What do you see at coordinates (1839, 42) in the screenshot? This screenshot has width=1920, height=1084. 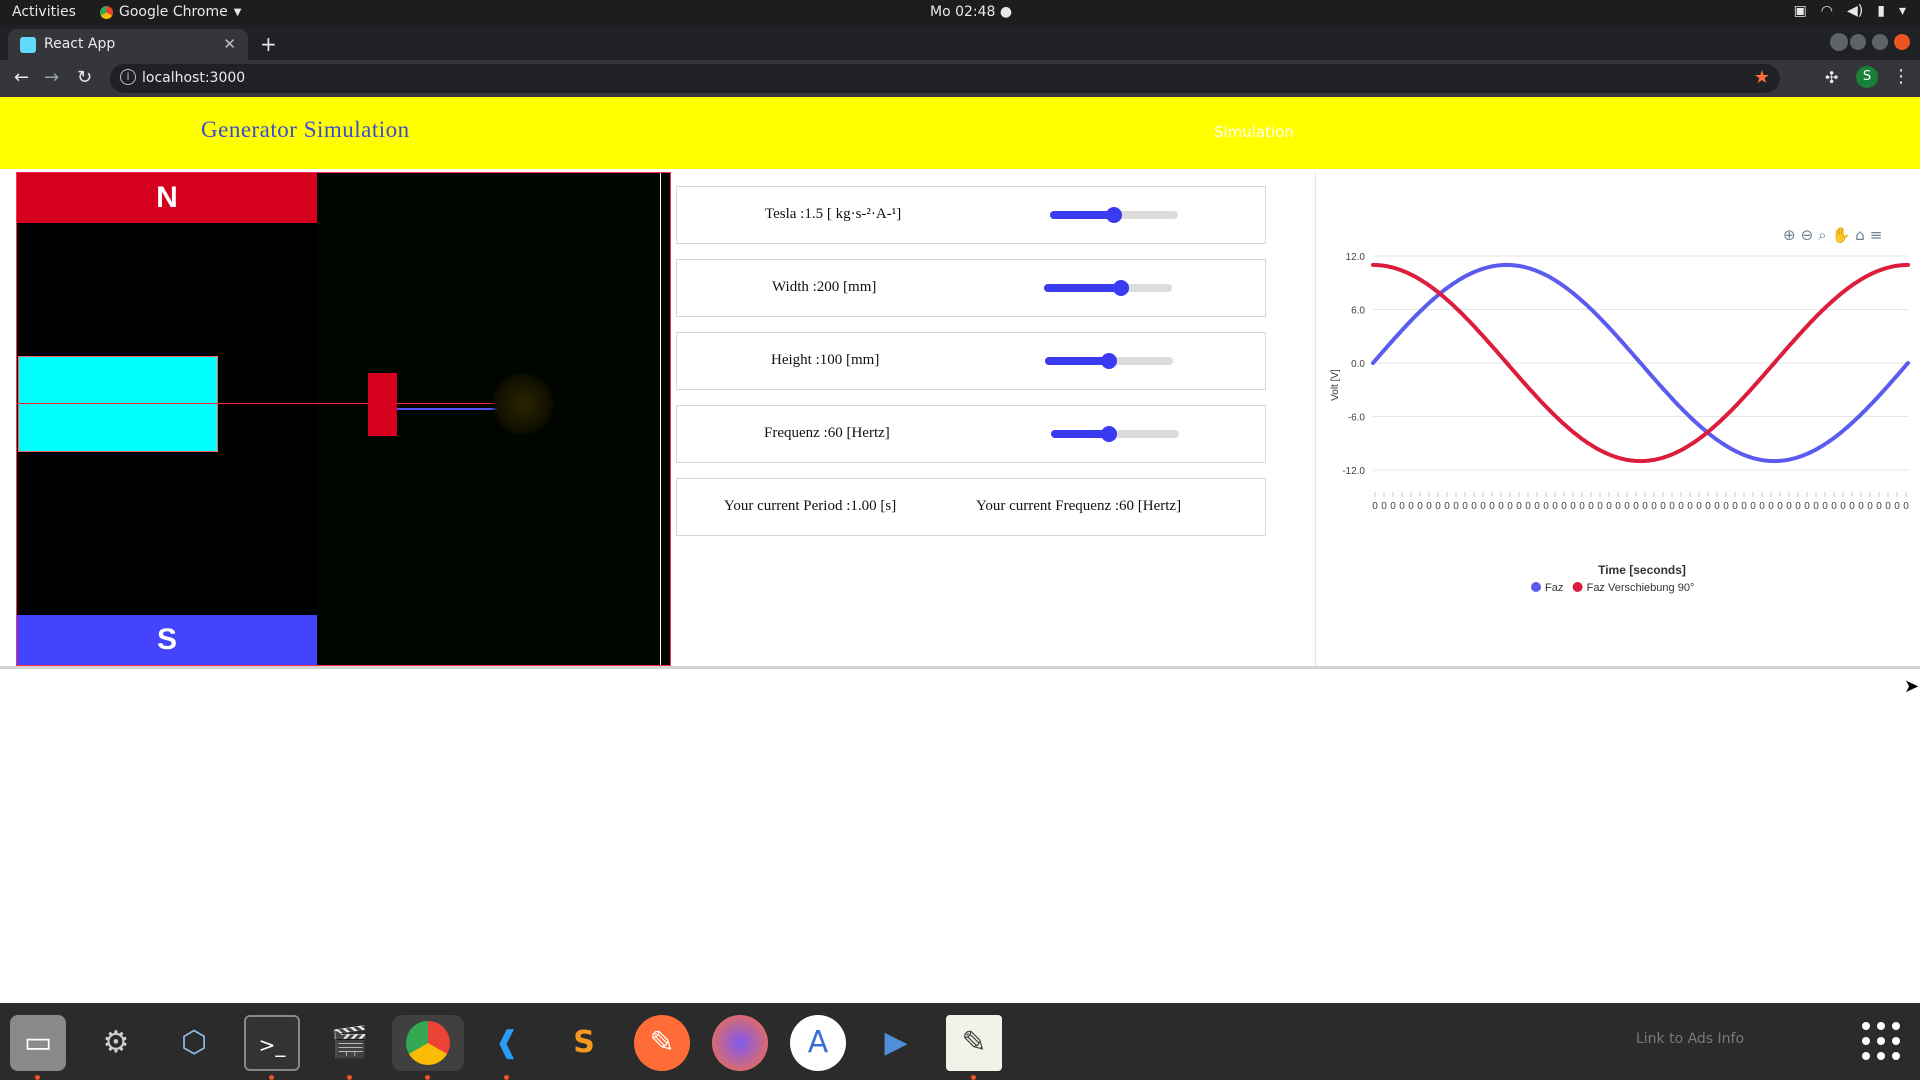 I see `tab-search-icon` at bounding box center [1839, 42].